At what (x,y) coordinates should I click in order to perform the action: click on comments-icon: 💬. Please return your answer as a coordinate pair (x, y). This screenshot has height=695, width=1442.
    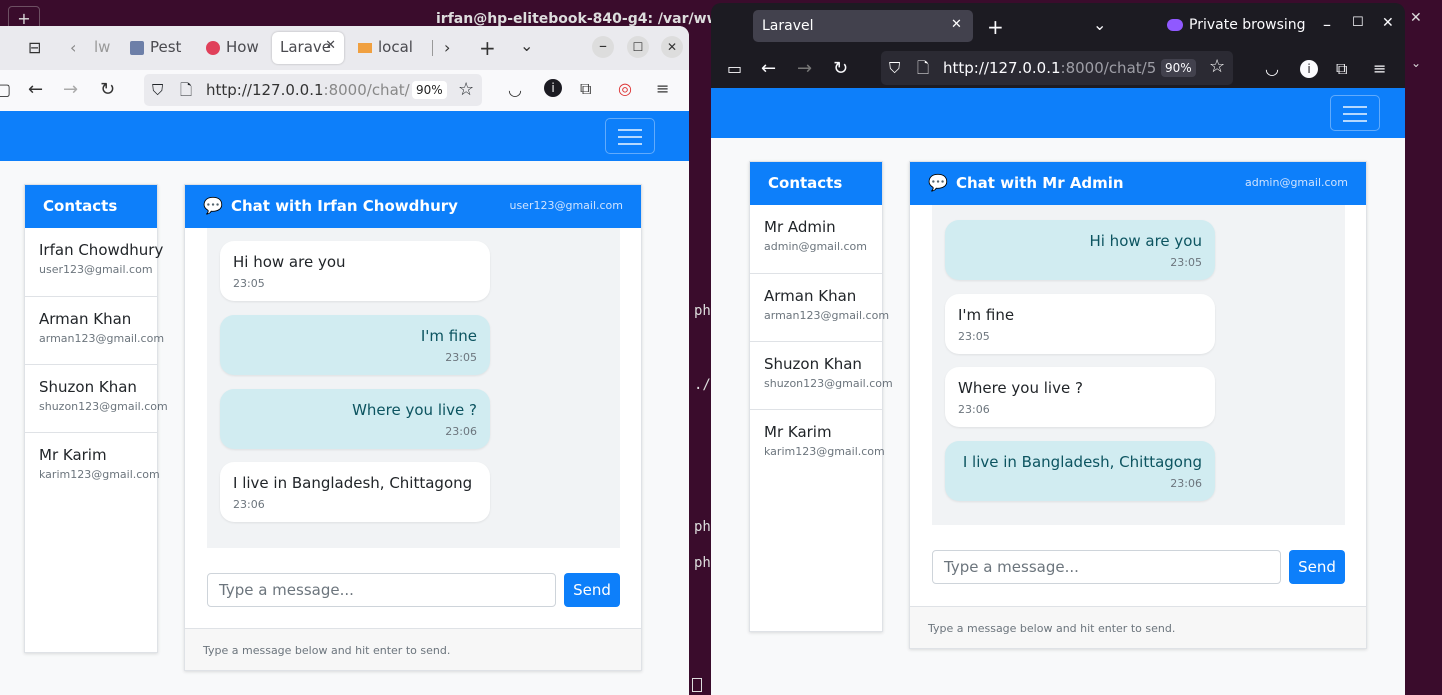
    Looking at the image, I should click on (213, 205).